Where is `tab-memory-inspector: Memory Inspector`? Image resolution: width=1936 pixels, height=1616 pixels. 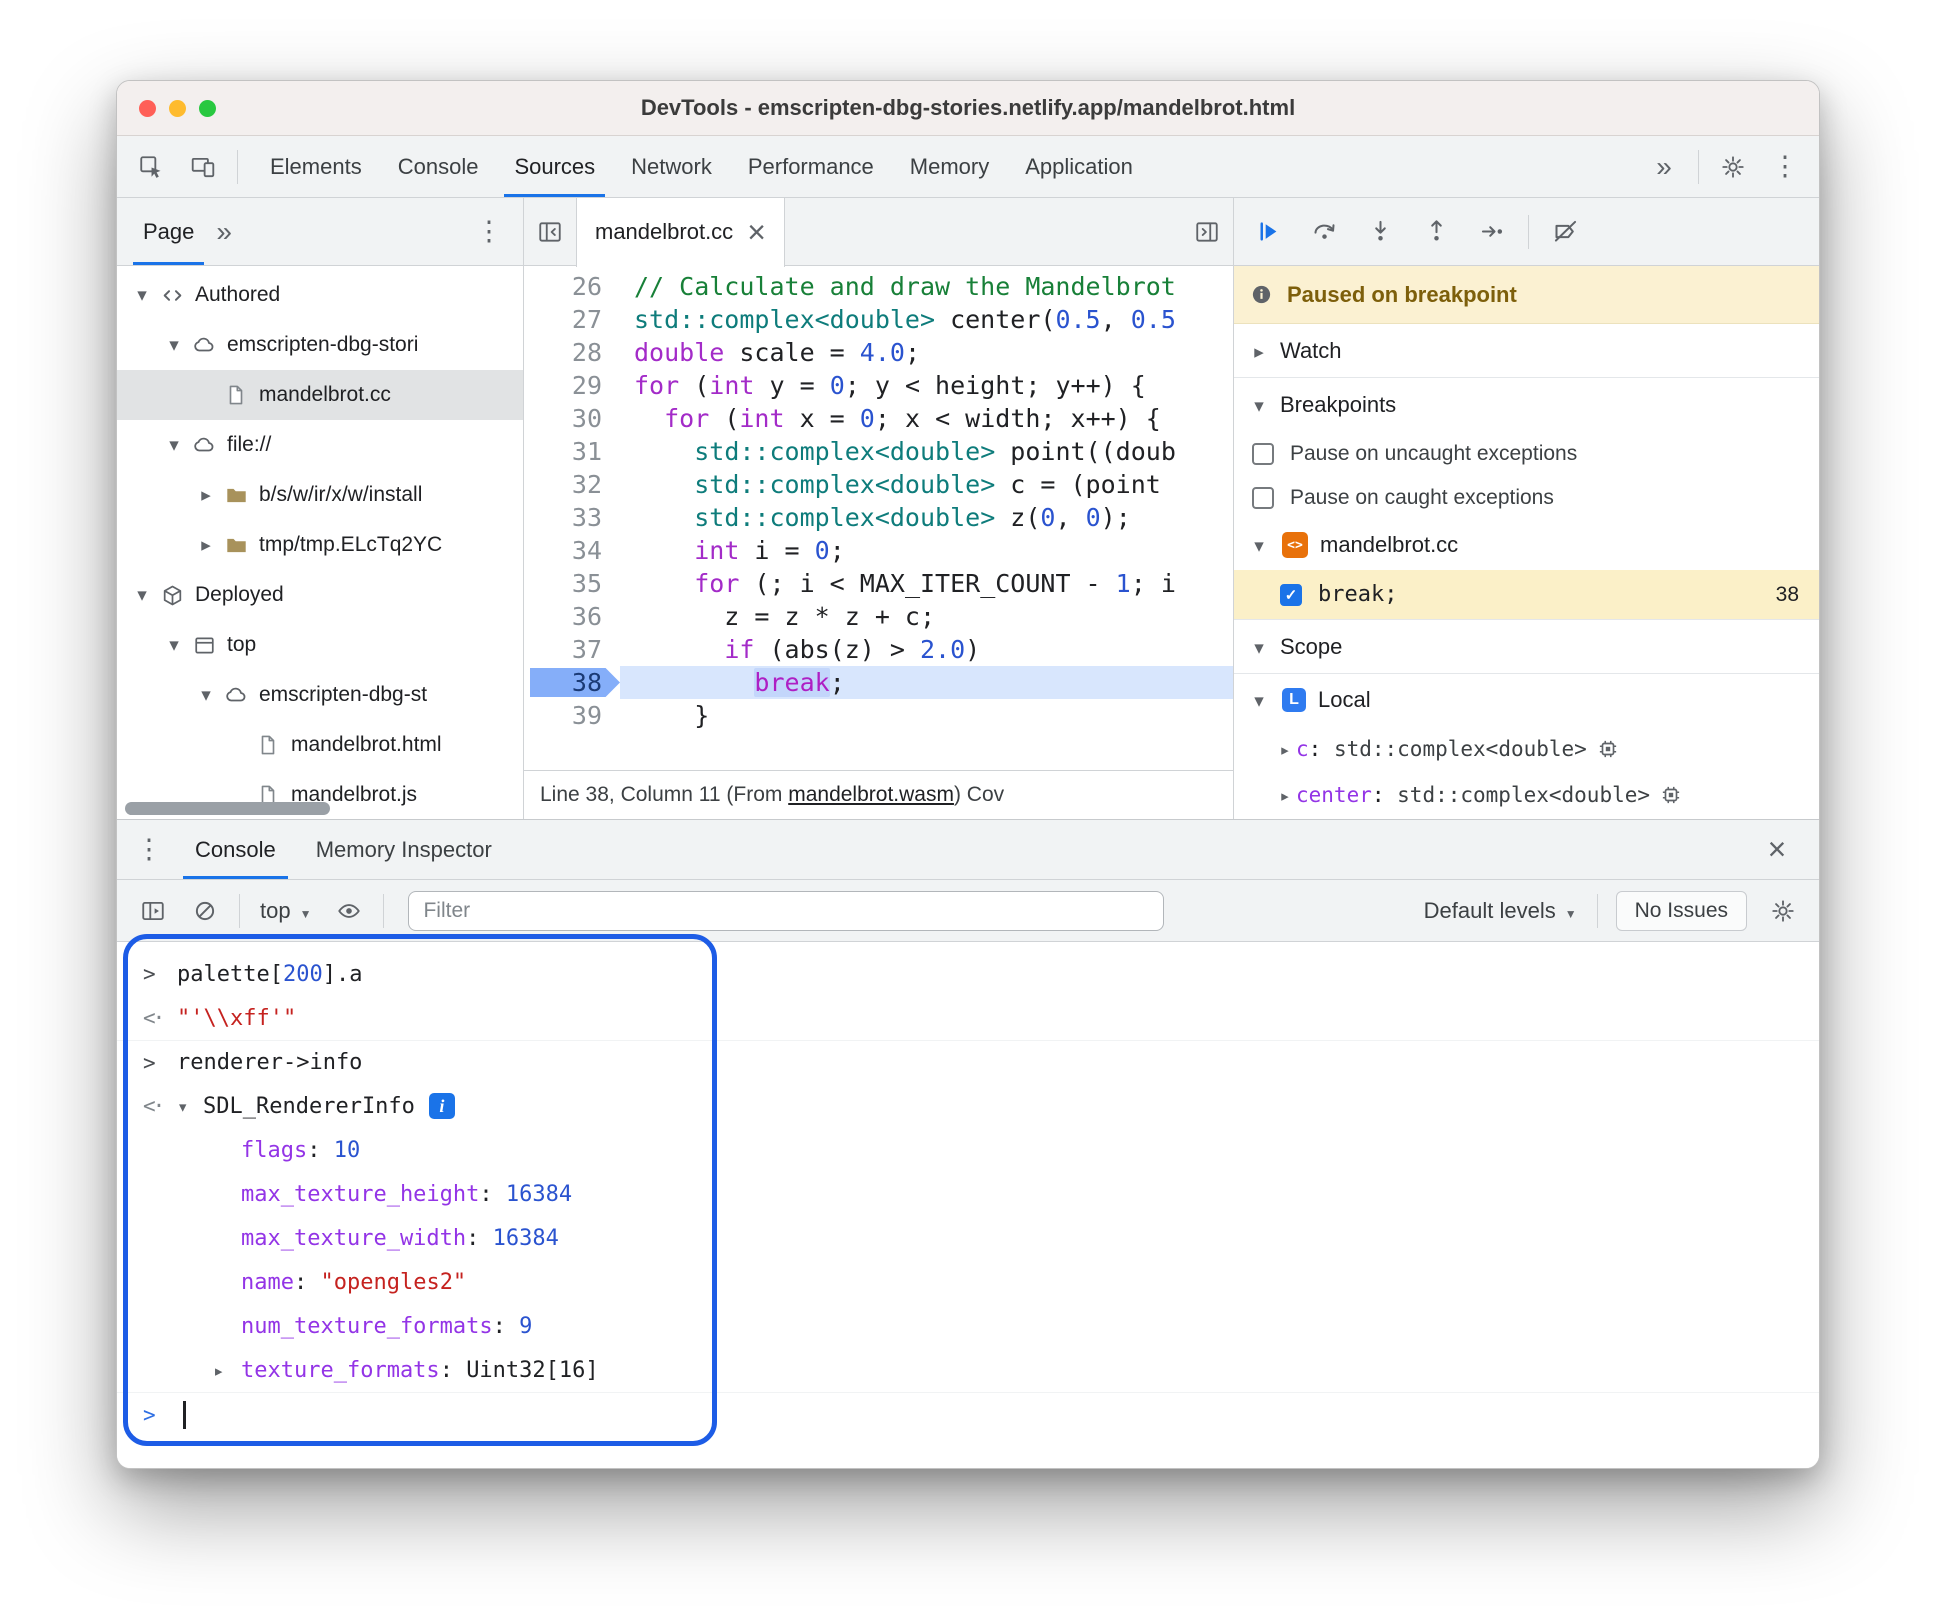 tab-memory-inspector: Memory Inspector is located at coordinates (404, 849).